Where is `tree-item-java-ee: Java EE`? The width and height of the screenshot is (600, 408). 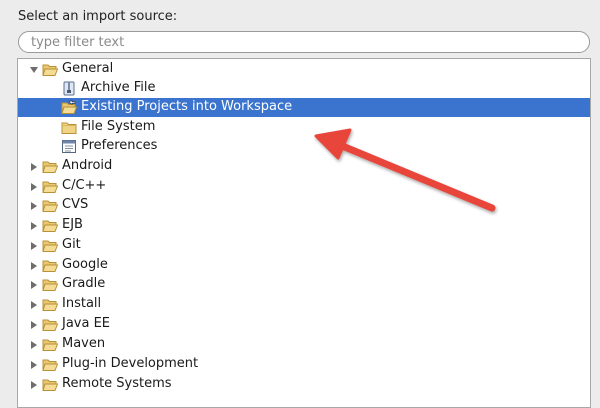 tree-item-java-ee: Java EE is located at coordinates (304, 324).